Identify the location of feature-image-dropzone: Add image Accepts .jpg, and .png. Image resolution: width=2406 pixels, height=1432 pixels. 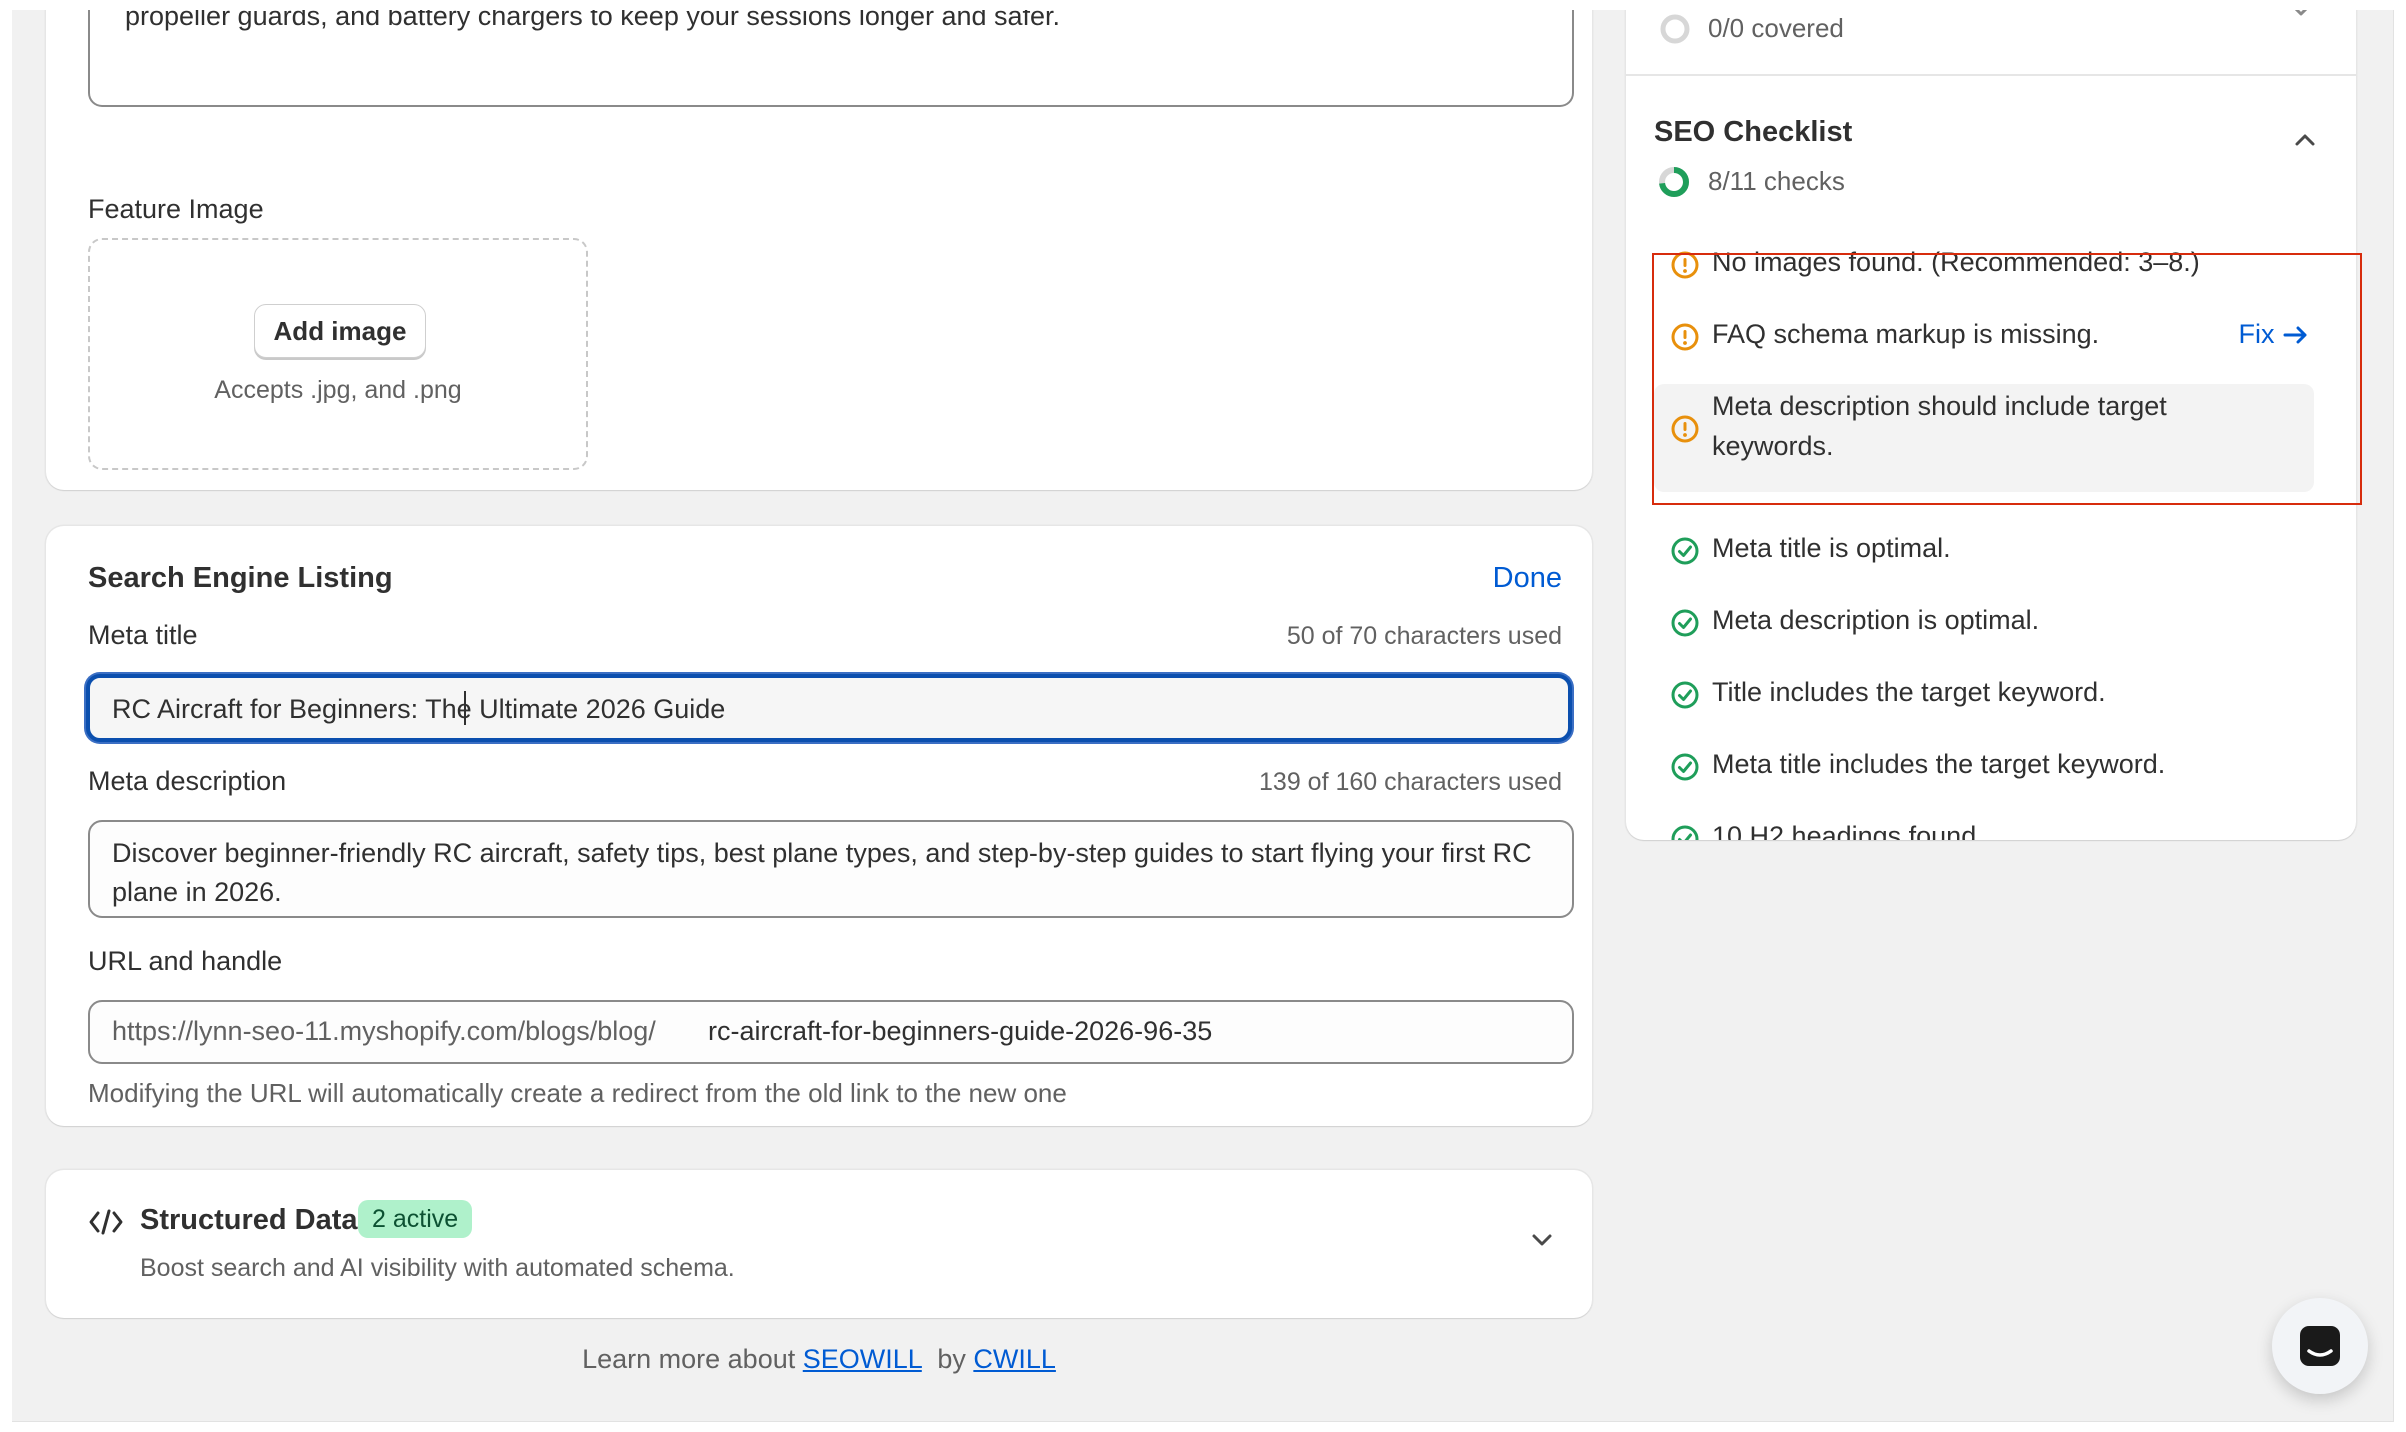
(338, 354).